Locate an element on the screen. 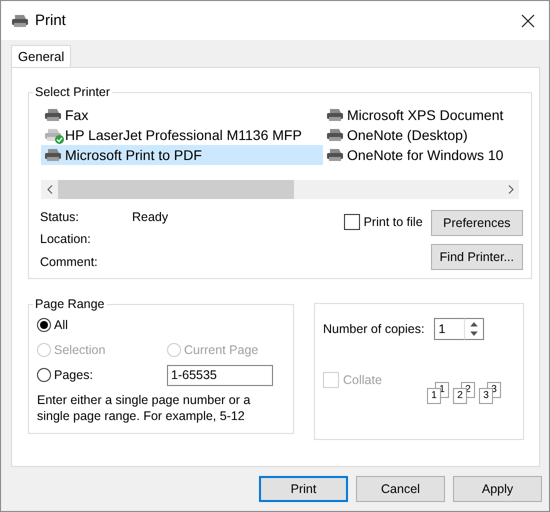 Image resolution: width=550 pixels, height=512 pixels. tab: General is located at coordinates (41, 56).